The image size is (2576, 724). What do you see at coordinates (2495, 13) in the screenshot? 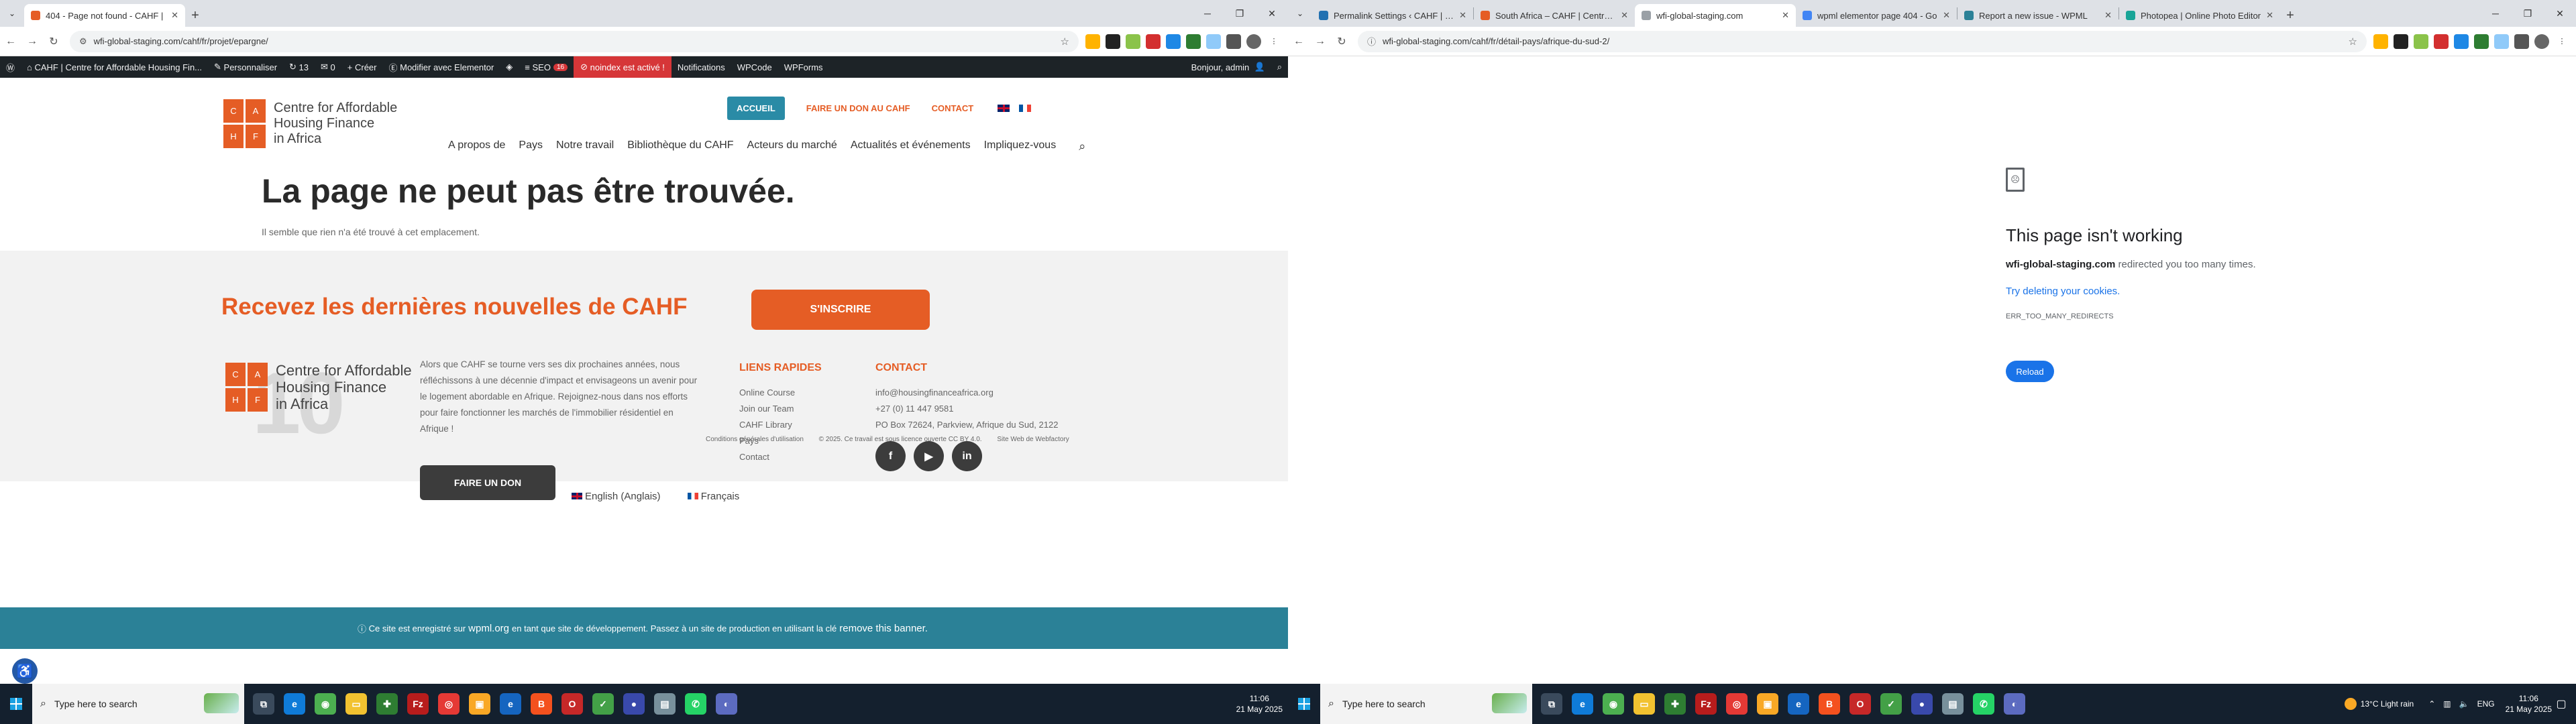
I see `minimize-icon: ─` at bounding box center [2495, 13].